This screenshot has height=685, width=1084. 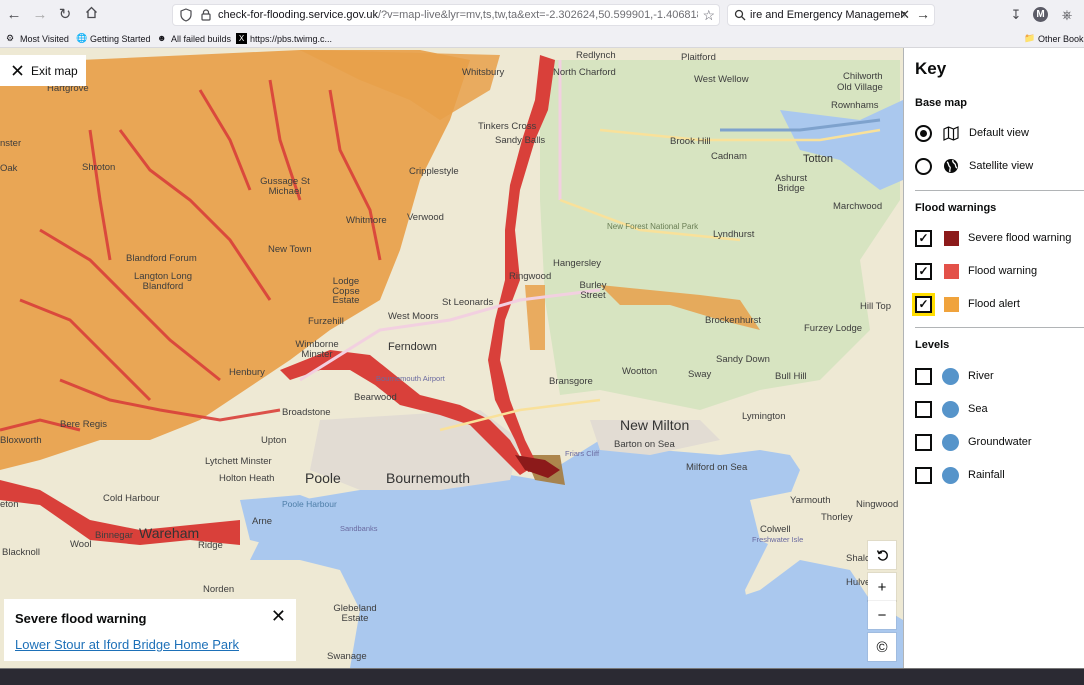 What do you see at coordinates (11, 143) in the screenshot?
I see `place-label: nster` at bounding box center [11, 143].